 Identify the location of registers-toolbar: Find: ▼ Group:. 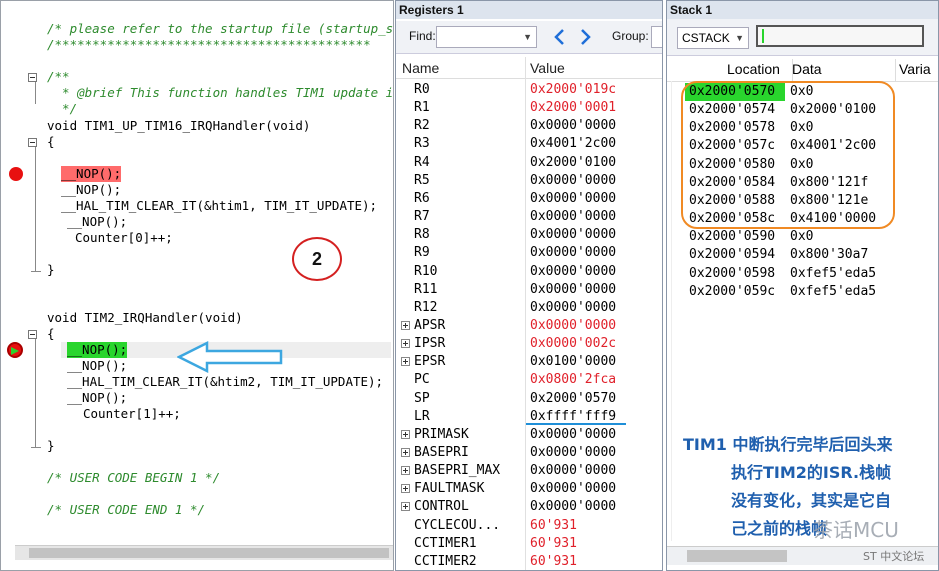
(529, 37).